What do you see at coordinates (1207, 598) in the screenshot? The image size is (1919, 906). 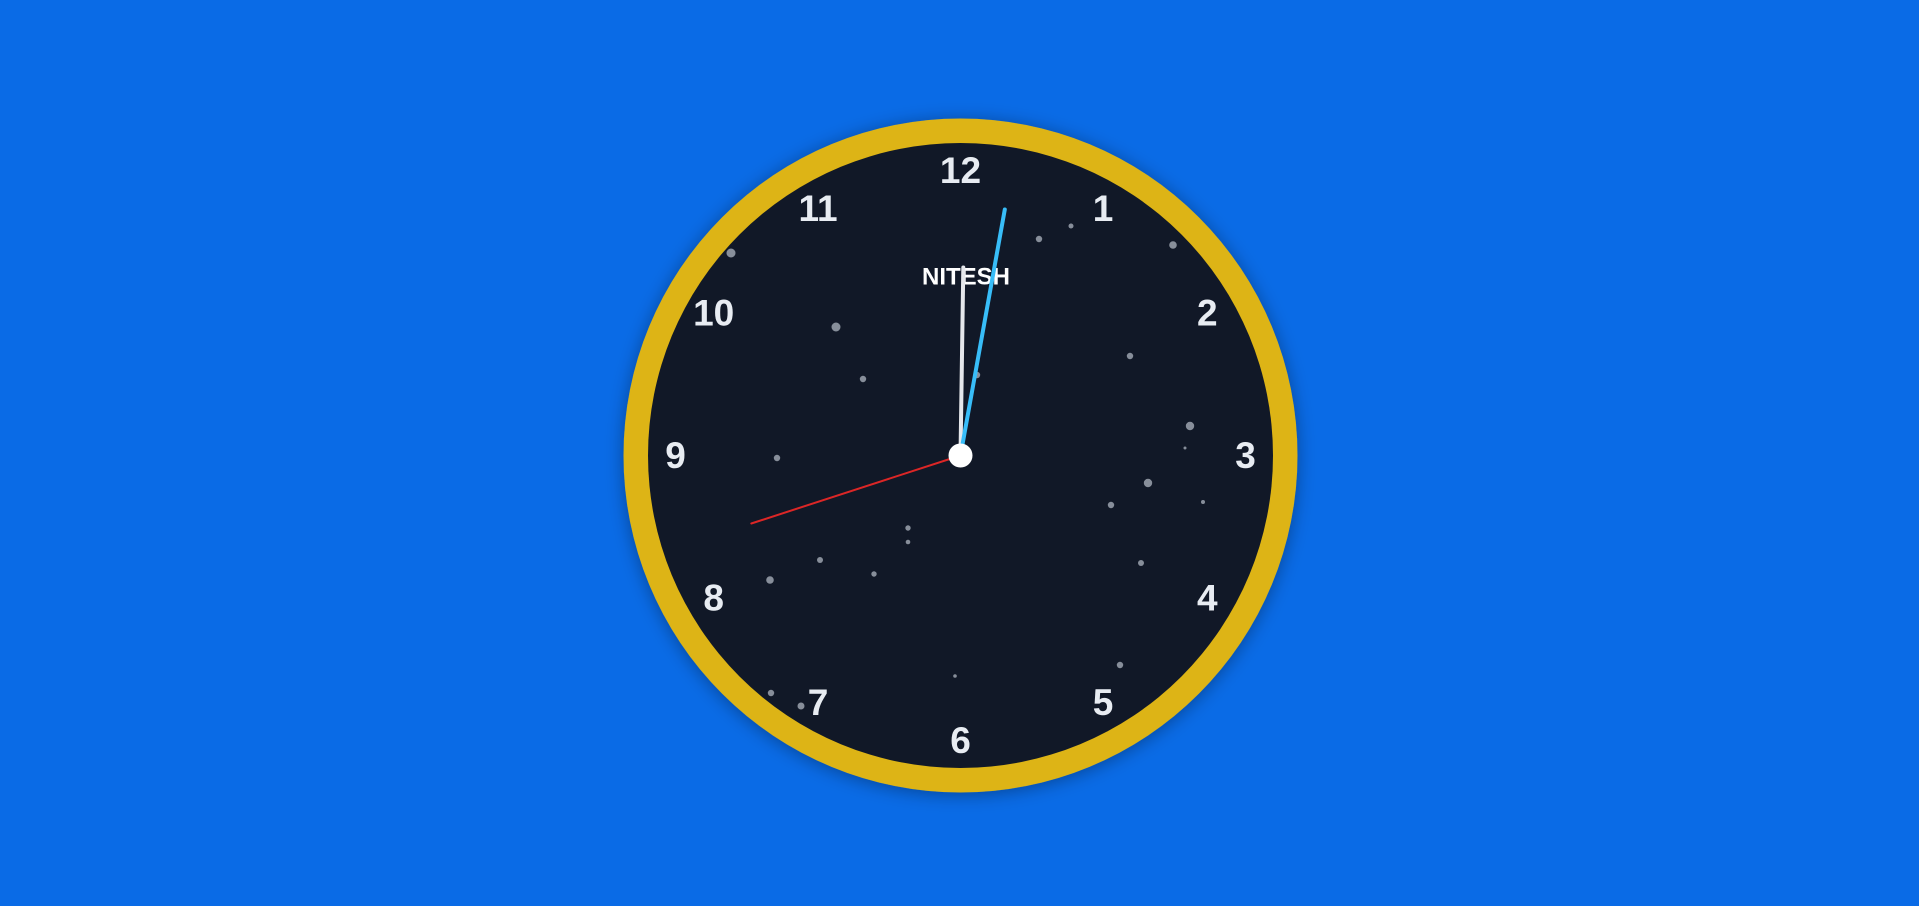 I see `numeral-4: 4` at bounding box center [1207, 598].